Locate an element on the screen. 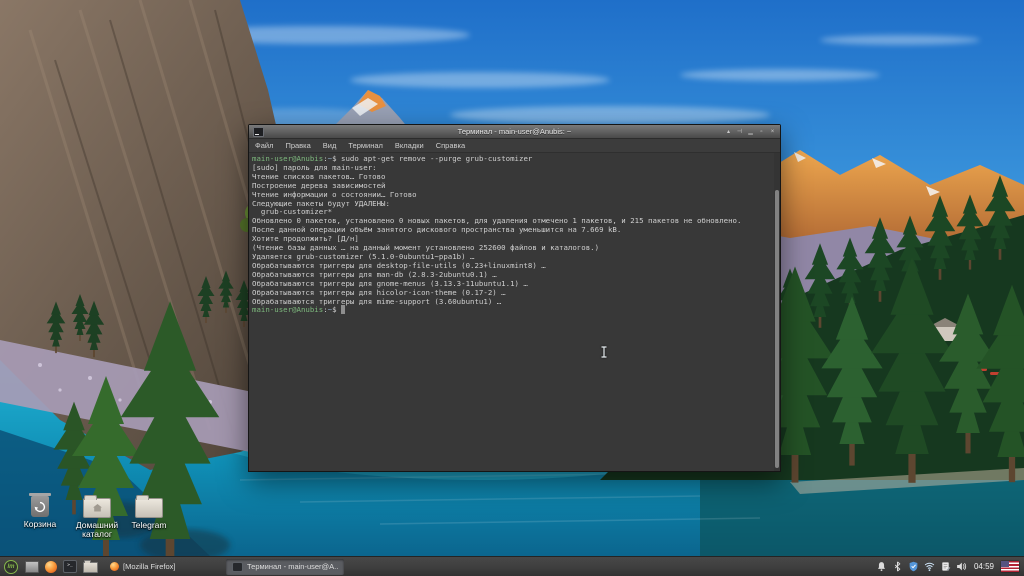  volume-icon is located at coordinates (961, 566).